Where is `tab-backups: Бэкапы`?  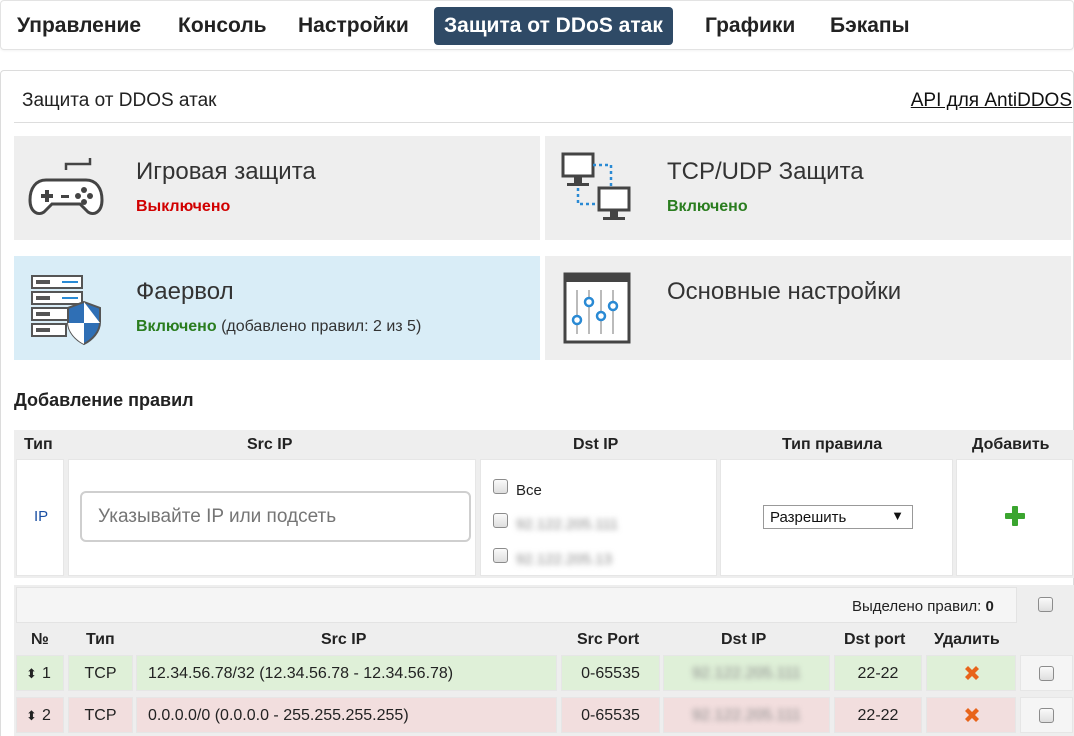
tab-backups: Бэкапы is located at coordinates (870, 26).